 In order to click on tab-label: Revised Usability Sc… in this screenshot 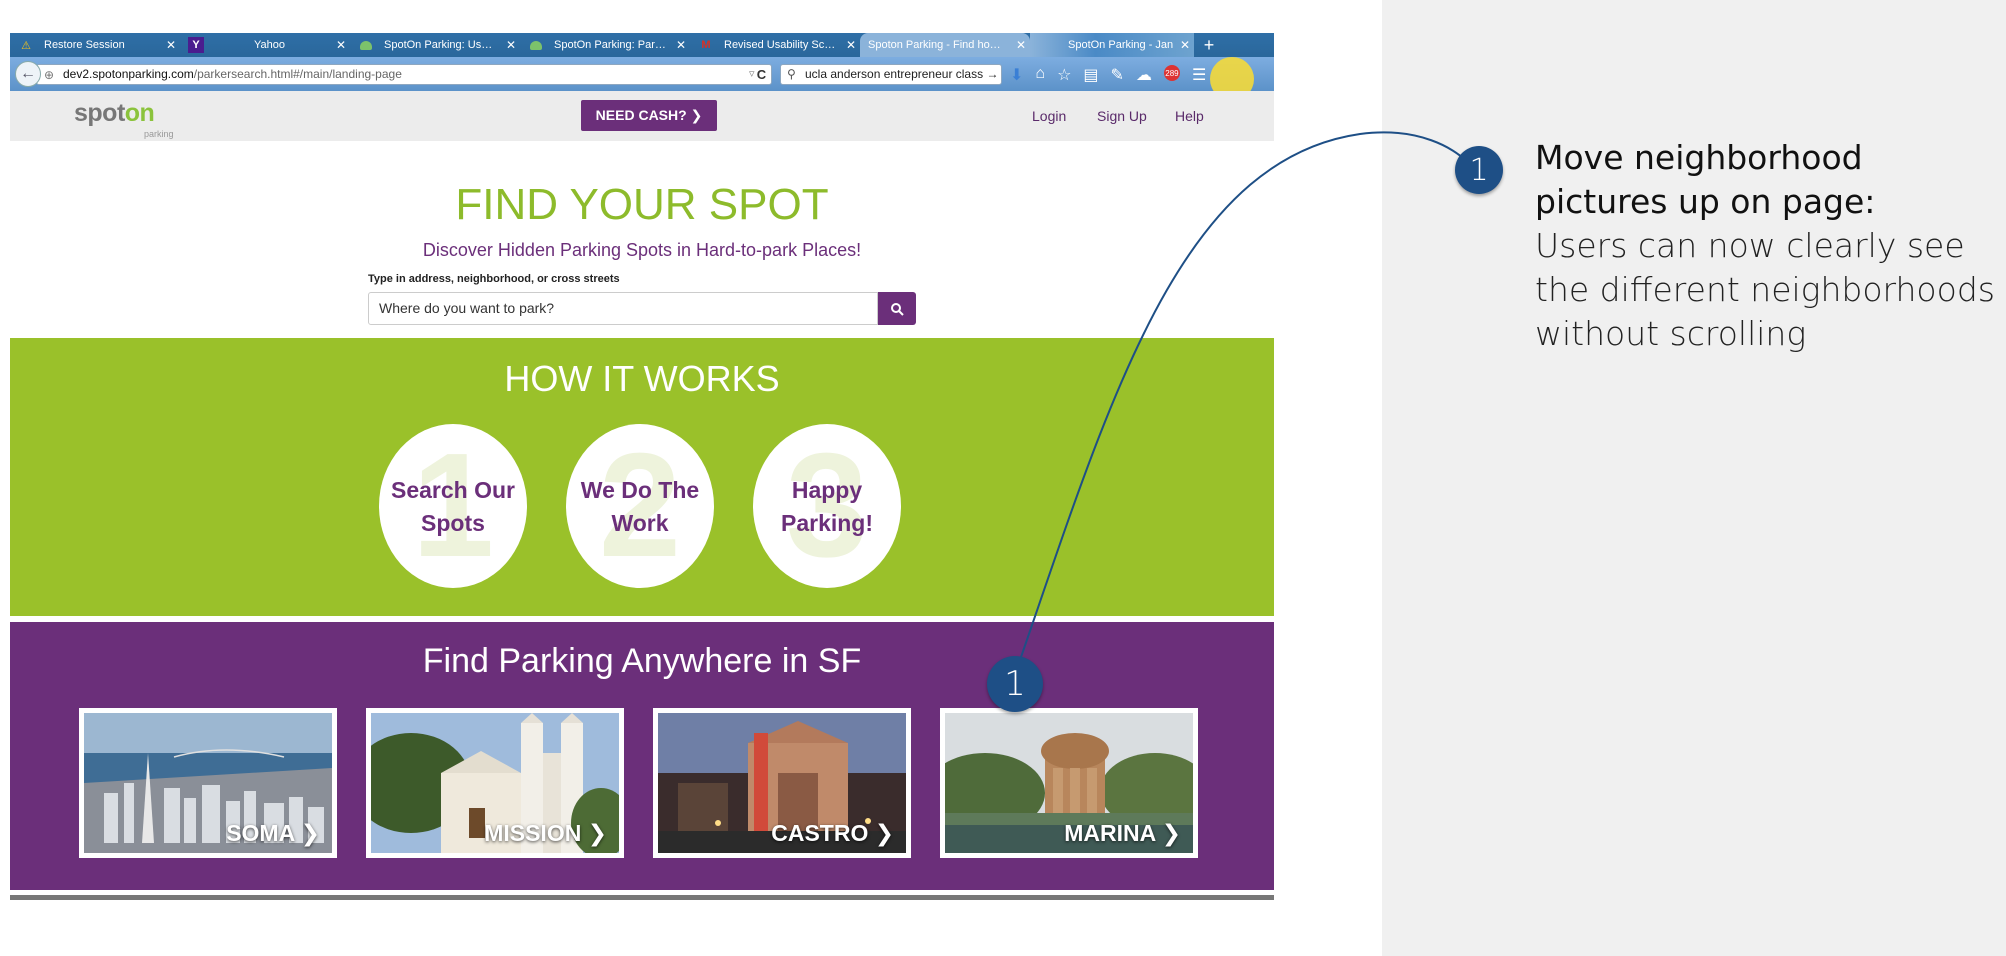, I will do `click(780, 45)`.